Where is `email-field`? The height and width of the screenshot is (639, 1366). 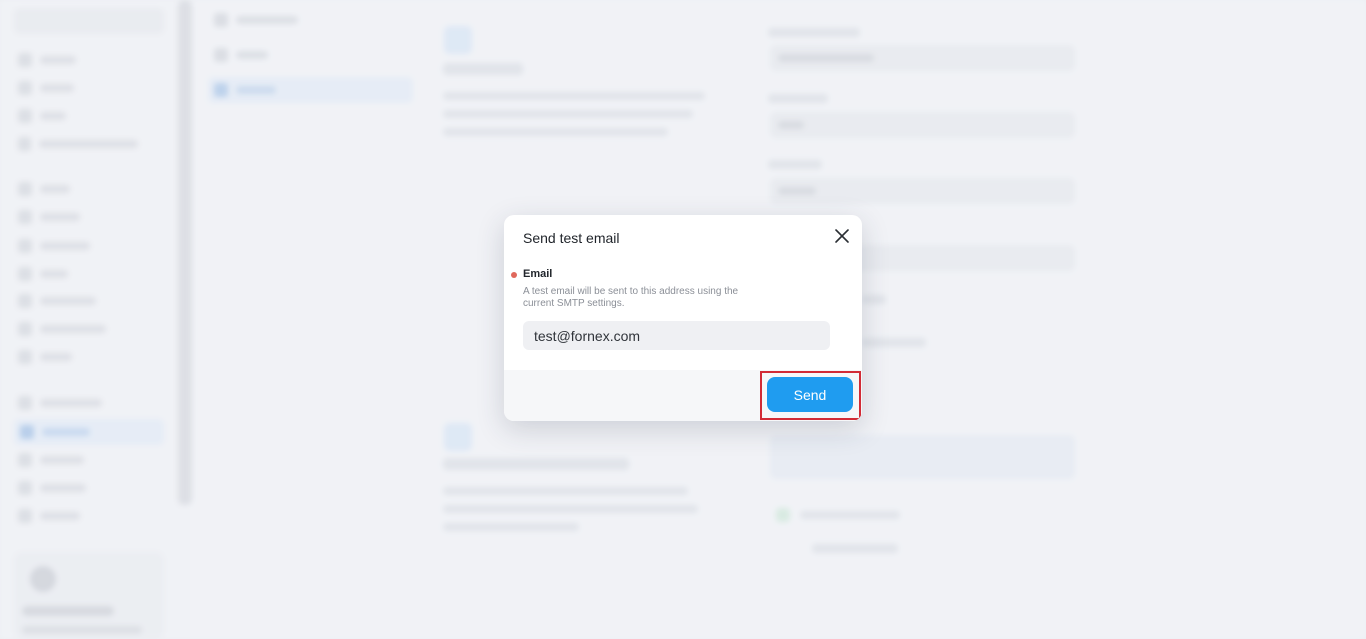 email-field is located at coordinates (676, 335).